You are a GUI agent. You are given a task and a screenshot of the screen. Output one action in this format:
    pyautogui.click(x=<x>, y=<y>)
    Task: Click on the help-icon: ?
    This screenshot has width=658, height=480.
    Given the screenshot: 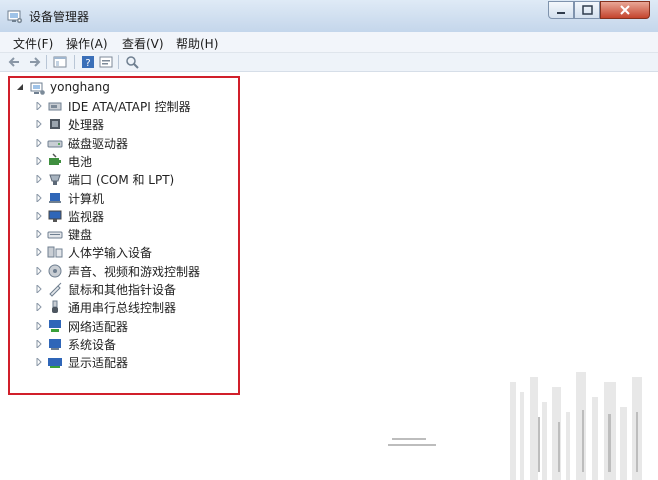 What is the action you would take?
    pyautogui.click(x=88, y=62)
    